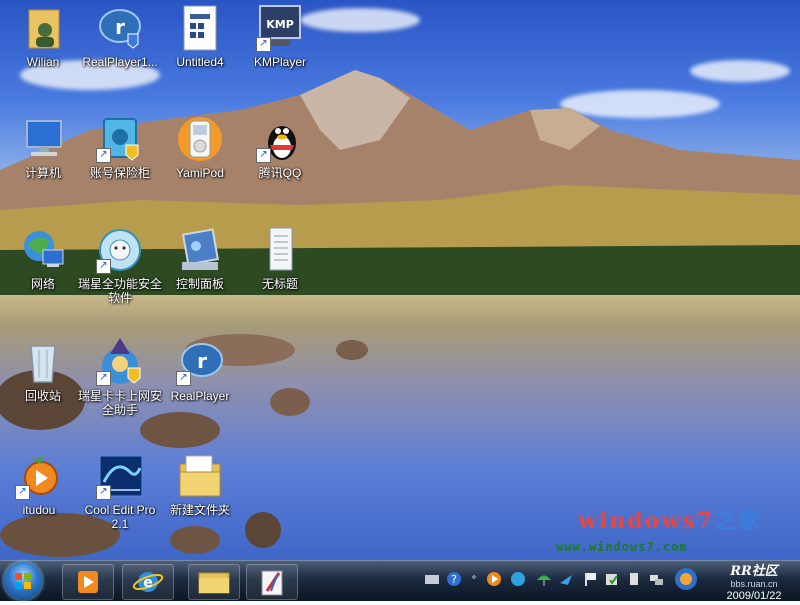  What do you see at coordinates (200, 250) in the screenshot?
I see `control-panel-icon` at bounding box center [200, 250].